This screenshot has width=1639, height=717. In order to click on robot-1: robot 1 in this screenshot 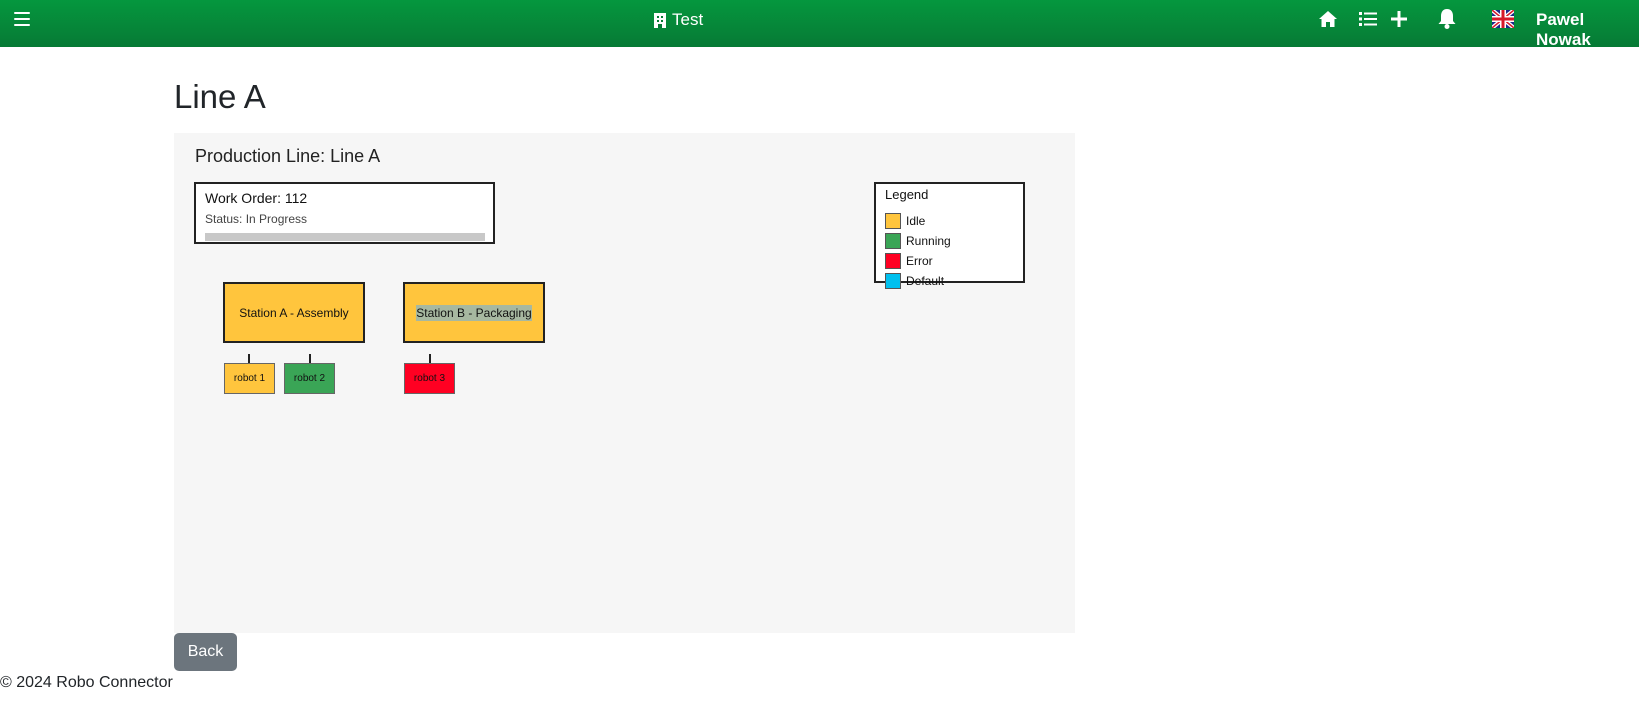, I will do `click(249, 378)`.